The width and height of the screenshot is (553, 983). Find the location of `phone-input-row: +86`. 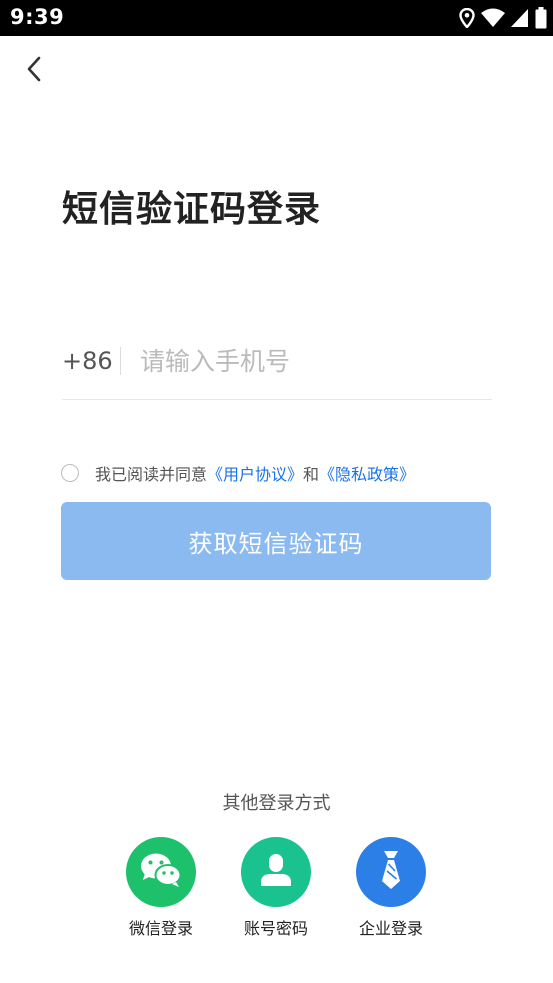

phone-input-row: +86 is located at coordinates (277, 367).